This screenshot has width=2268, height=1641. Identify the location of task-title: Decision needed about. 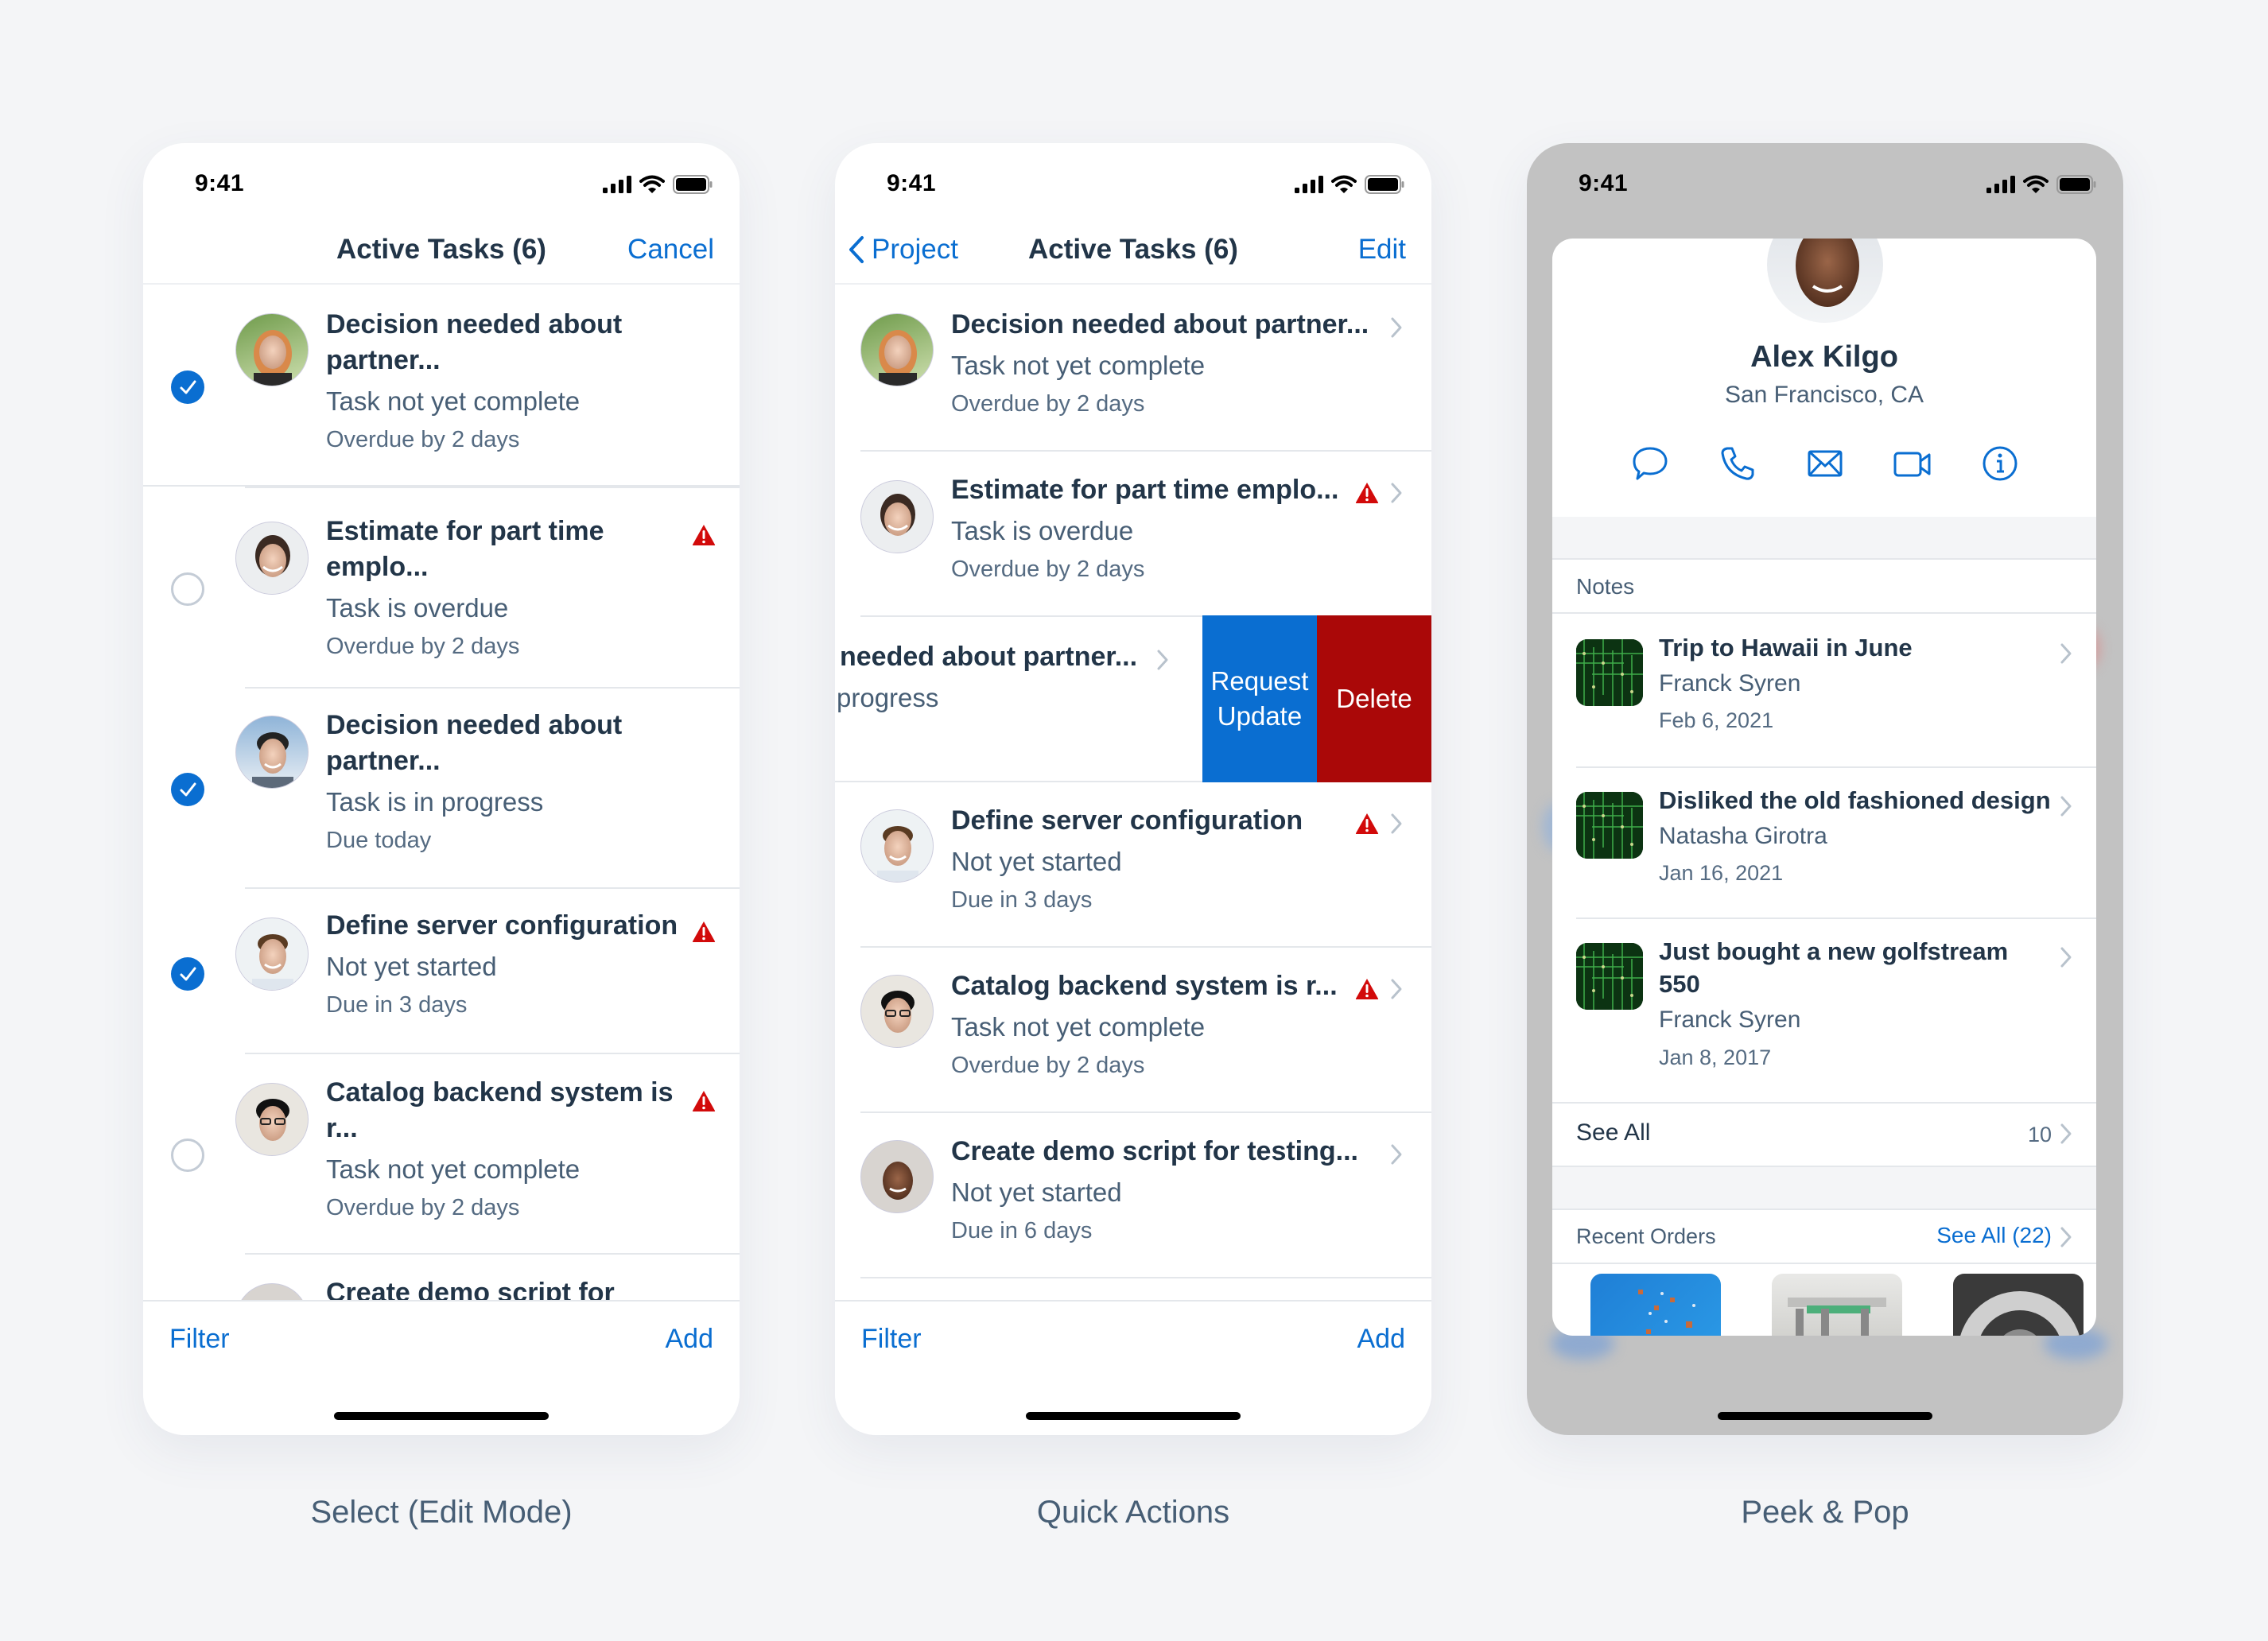
(474, 725).